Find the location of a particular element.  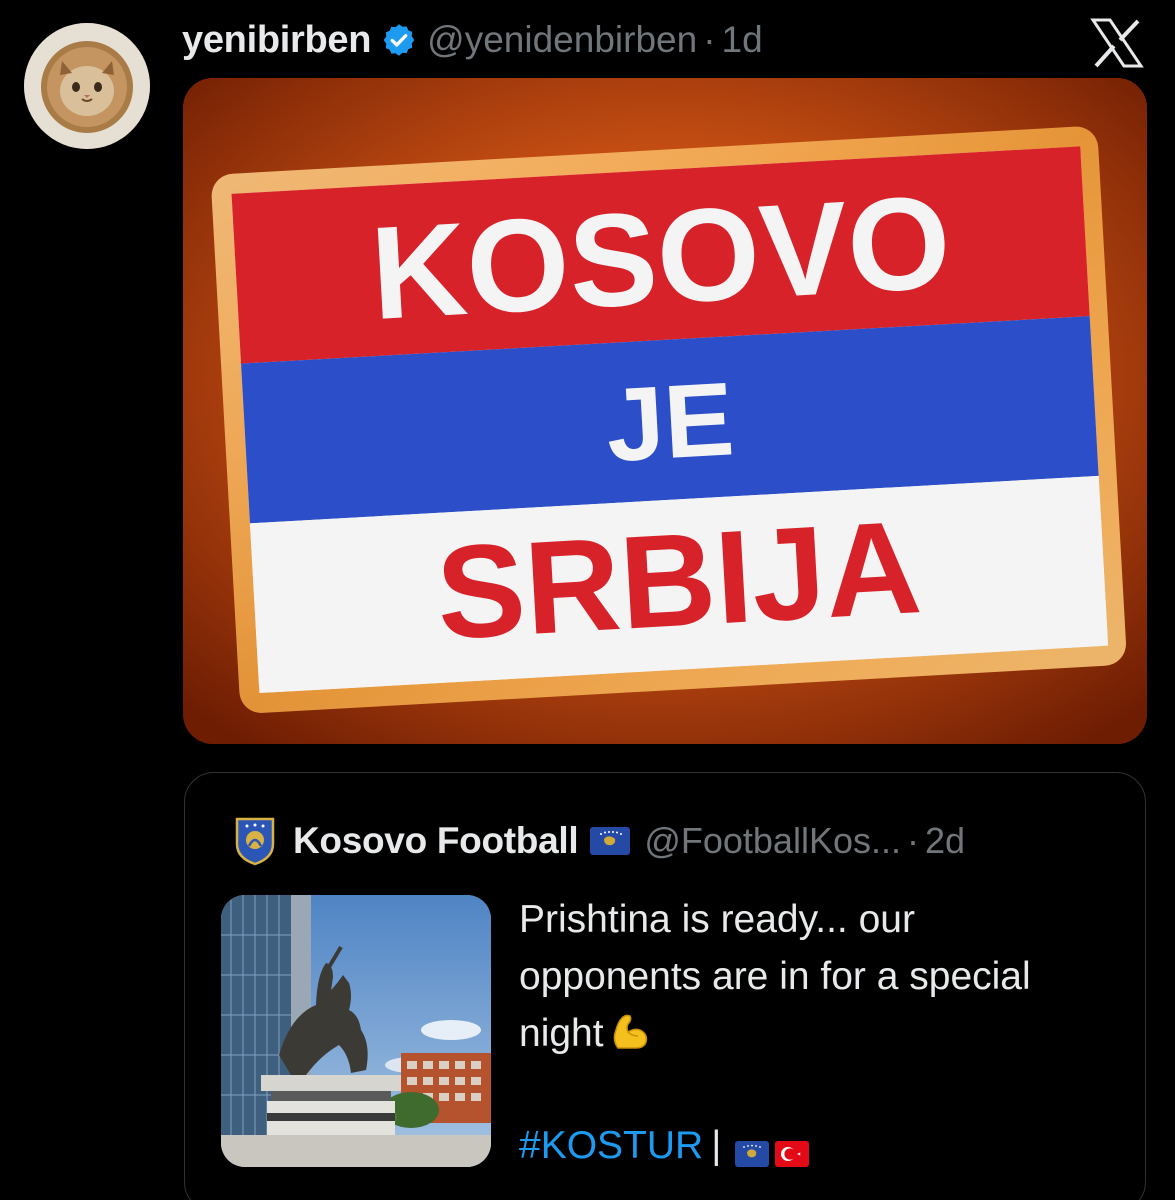

avatar is located at coordinates (87, 86).